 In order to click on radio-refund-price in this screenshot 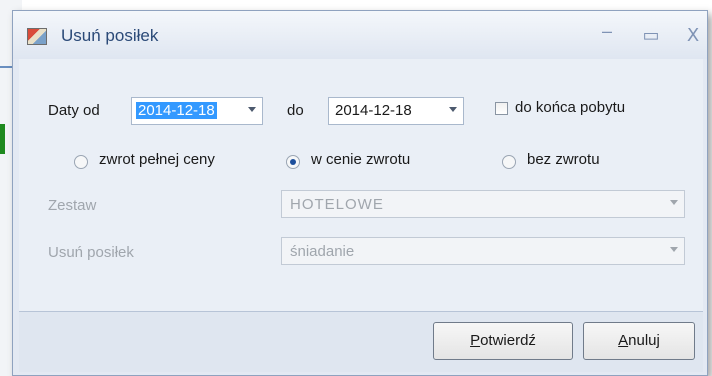, I will do `click(293, 162)`.